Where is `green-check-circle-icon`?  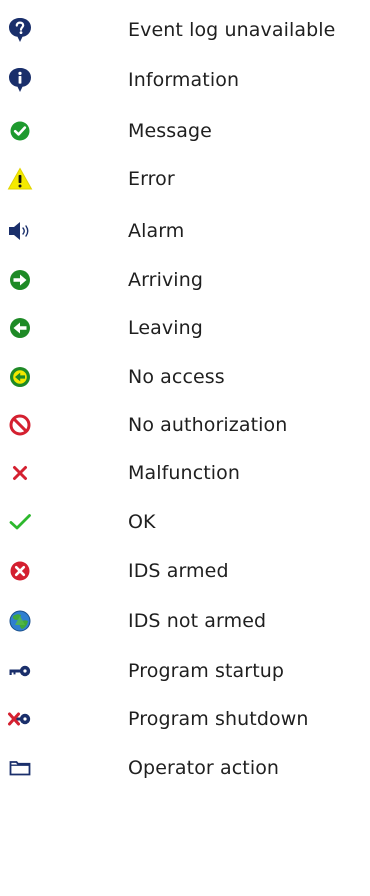
green-check-circle-icon is located at coordinates (20, 131).